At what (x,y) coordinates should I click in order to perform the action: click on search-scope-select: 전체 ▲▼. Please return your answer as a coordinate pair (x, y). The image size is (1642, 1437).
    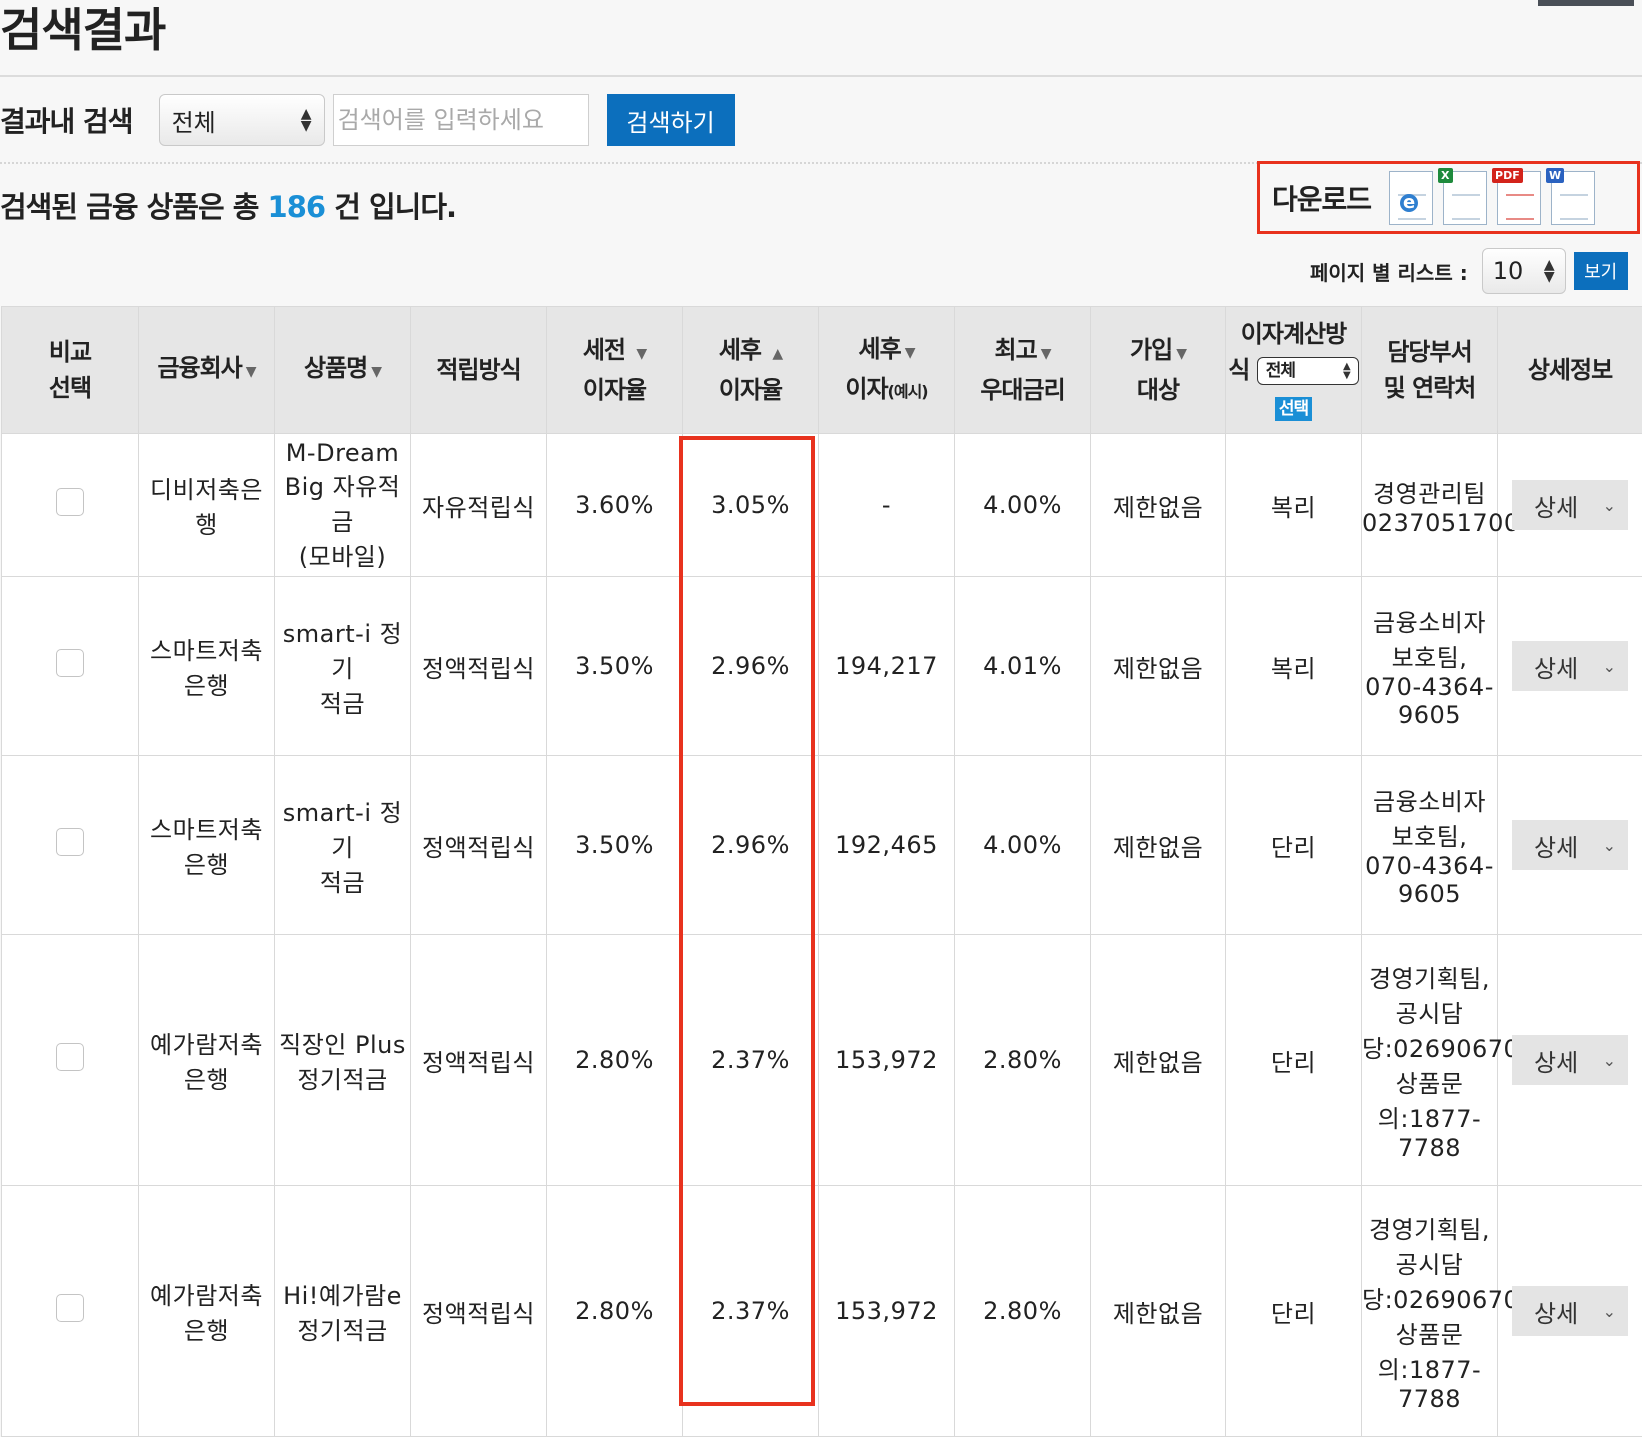
    Looking at the image, I should click on (242, 120).